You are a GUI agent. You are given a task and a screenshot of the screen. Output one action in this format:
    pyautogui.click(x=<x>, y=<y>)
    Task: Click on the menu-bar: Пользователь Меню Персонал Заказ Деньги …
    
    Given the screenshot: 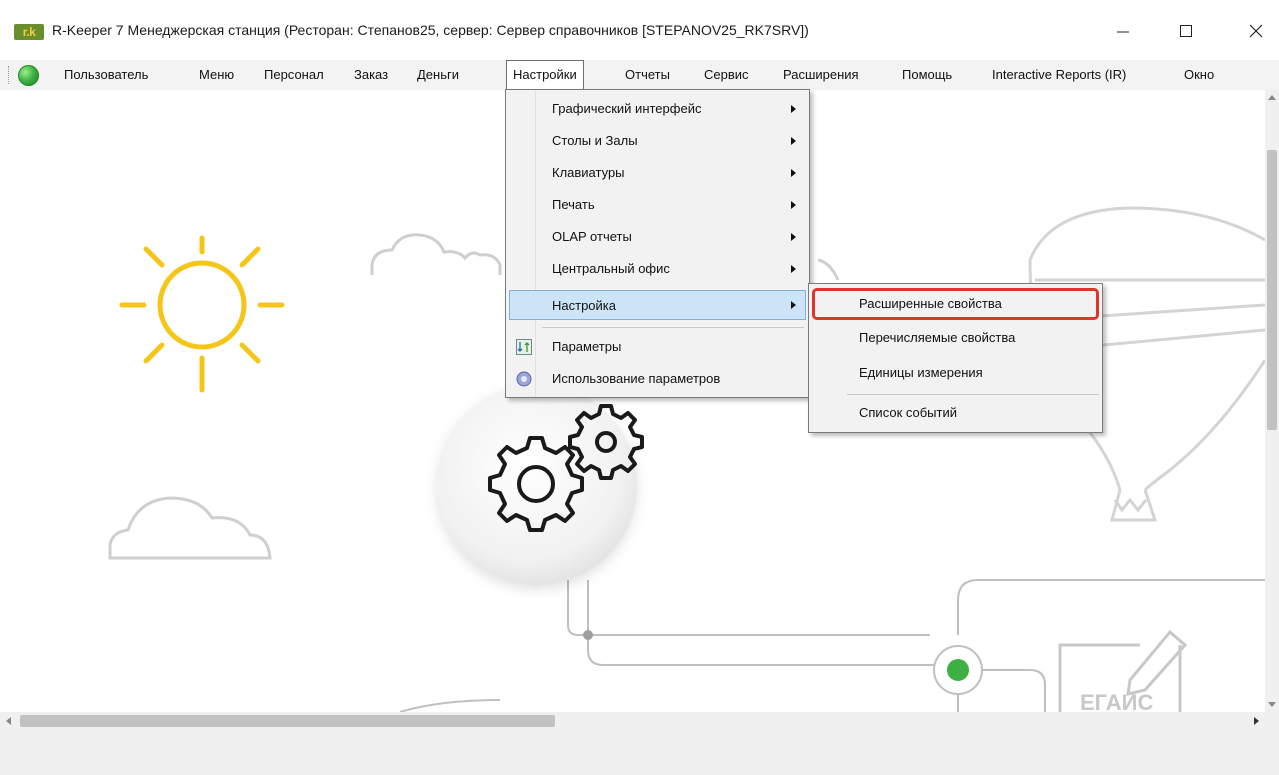 What is the action you would take?
    pyautogui.click(x=639, y=75)
    